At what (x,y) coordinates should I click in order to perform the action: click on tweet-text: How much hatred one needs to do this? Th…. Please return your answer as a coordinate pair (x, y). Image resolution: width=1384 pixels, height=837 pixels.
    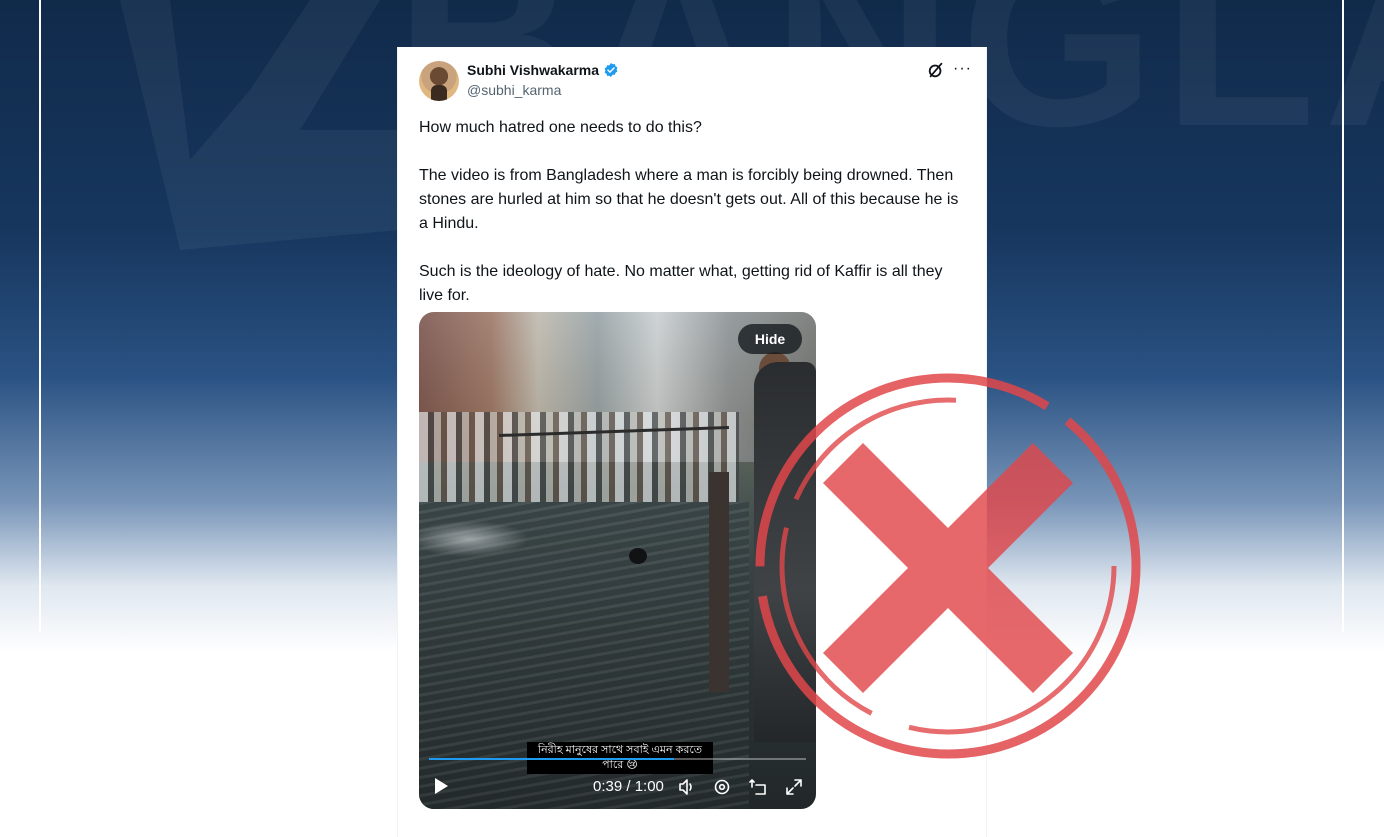
    Looking at the image, I should click on (689, 224).